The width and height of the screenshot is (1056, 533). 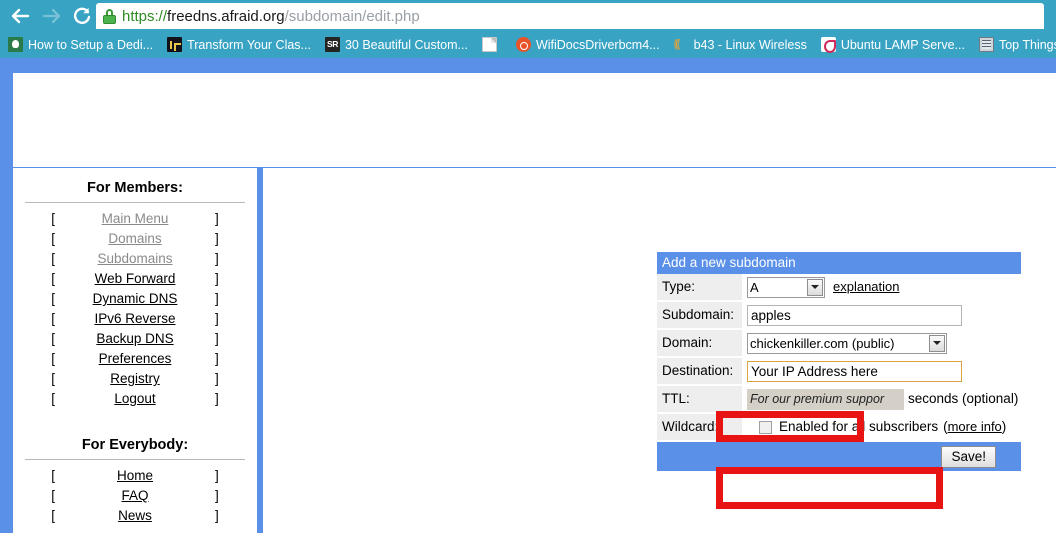 What do you see at coordinates (19, 15) in the screenshot?
I see `back-button` at bounding box center [19, 15].